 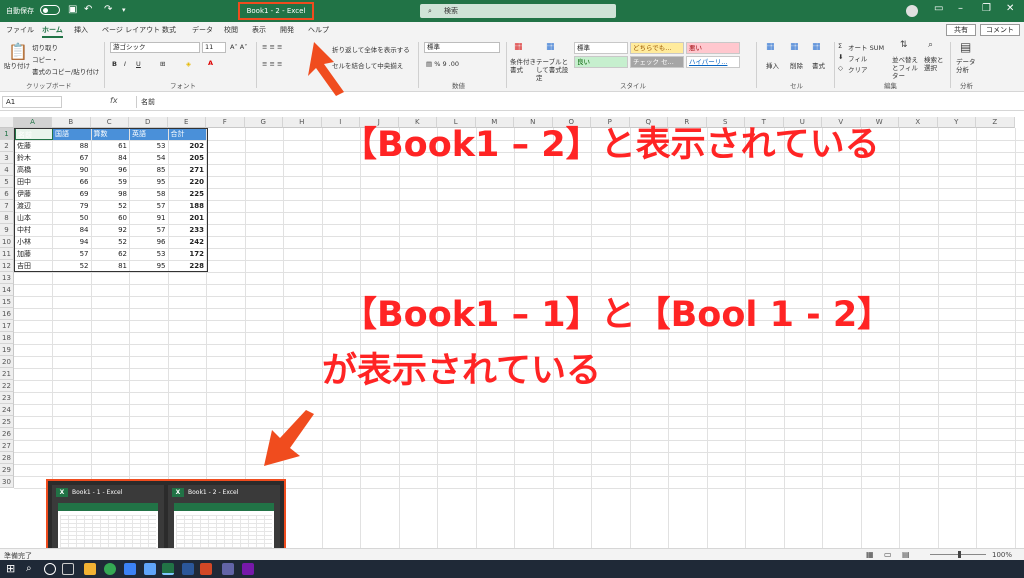 I want to click on row-header-2: 2, so click(x=7, y=146).